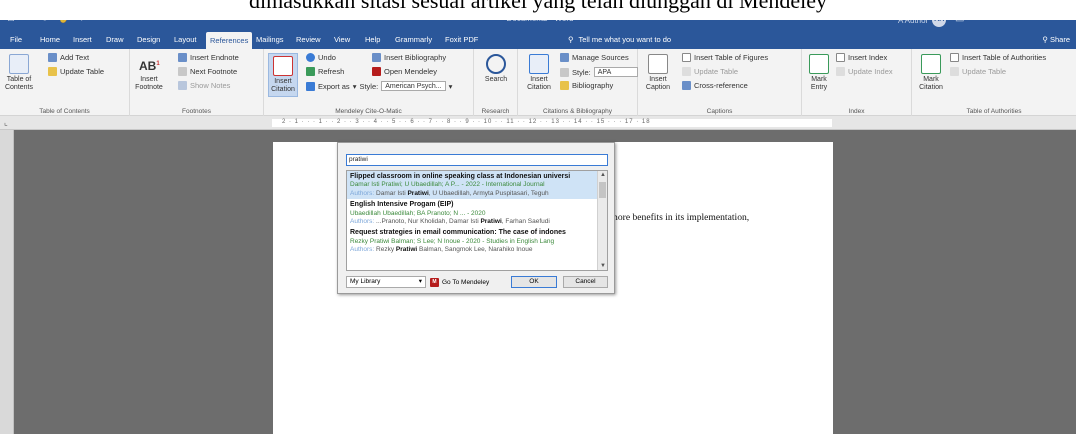  I want to click on lightbulb-icon: ⚲, so click(571, 39).